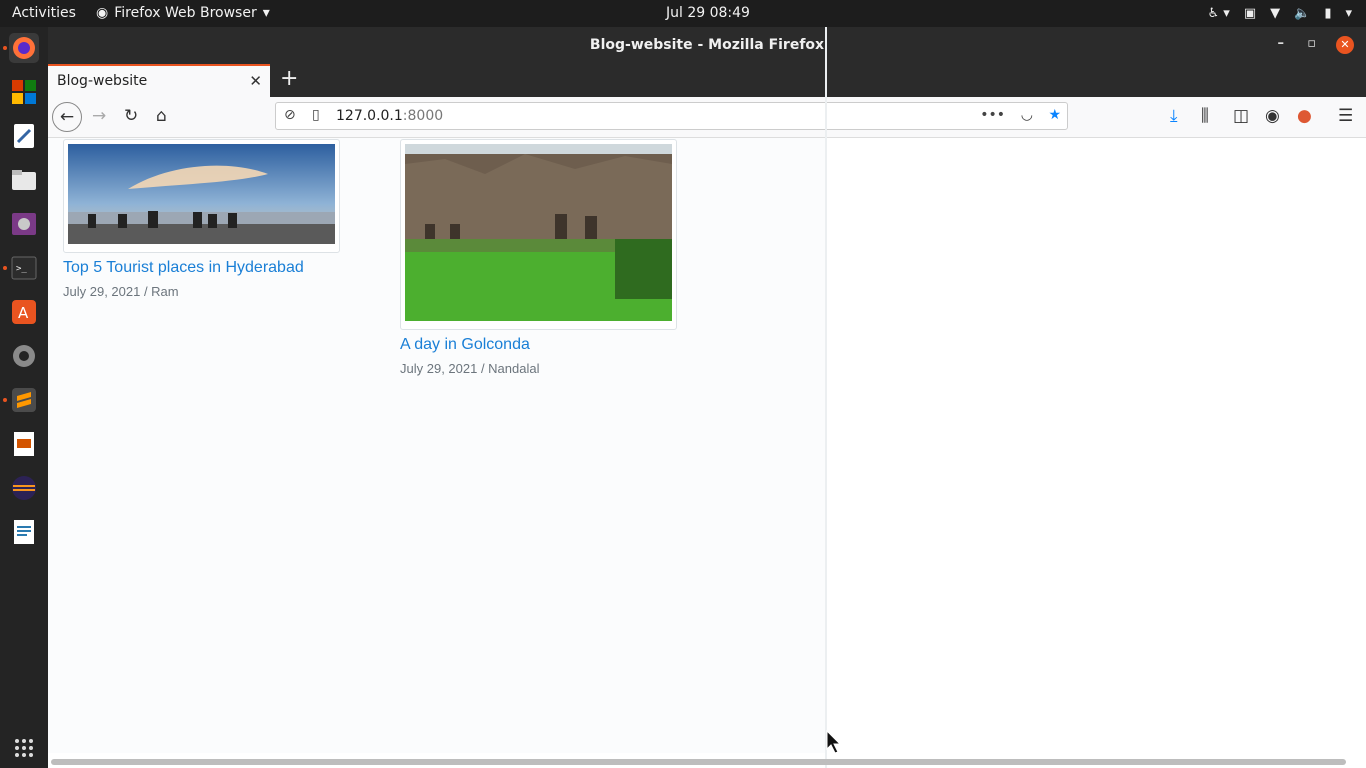  Describe the element at coordinates (67, 117) in the screenshot. I see `back-icon: ←` at that location.